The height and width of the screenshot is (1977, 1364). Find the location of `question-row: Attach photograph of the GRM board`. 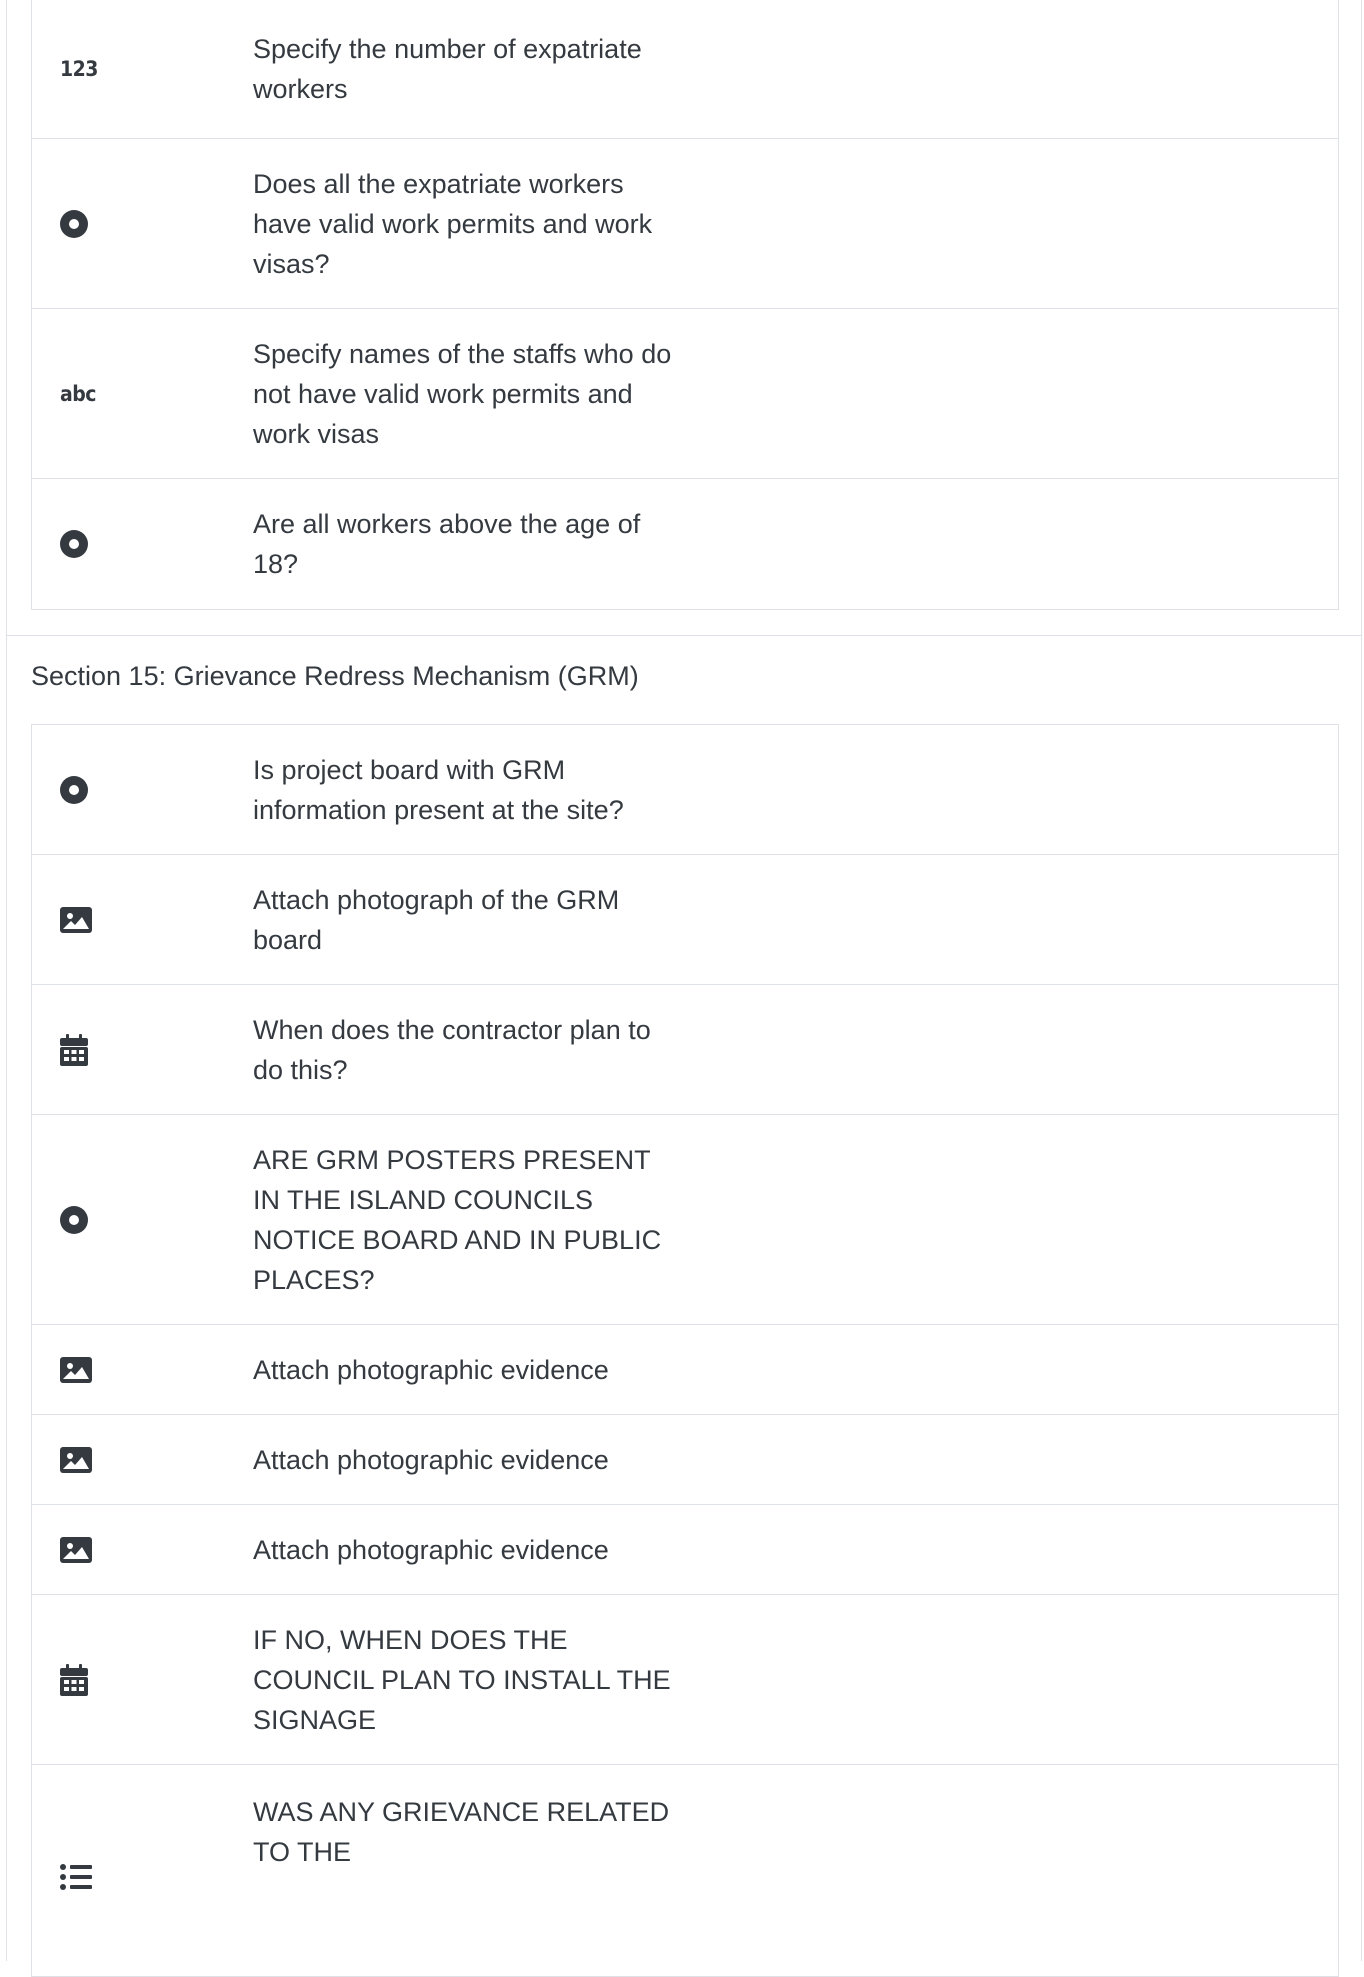

question-row: Attach photograph of the GRM board is located at coordinates (685, 920).